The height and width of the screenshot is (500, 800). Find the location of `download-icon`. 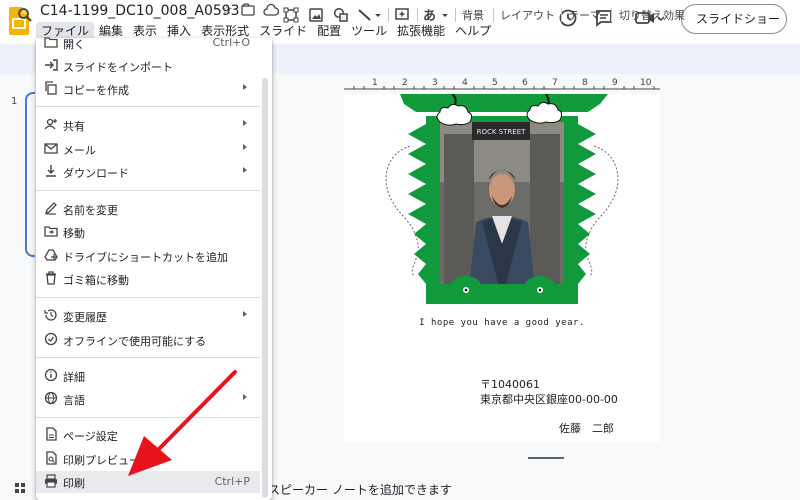

download-icon is located at coordinates (51, 171).